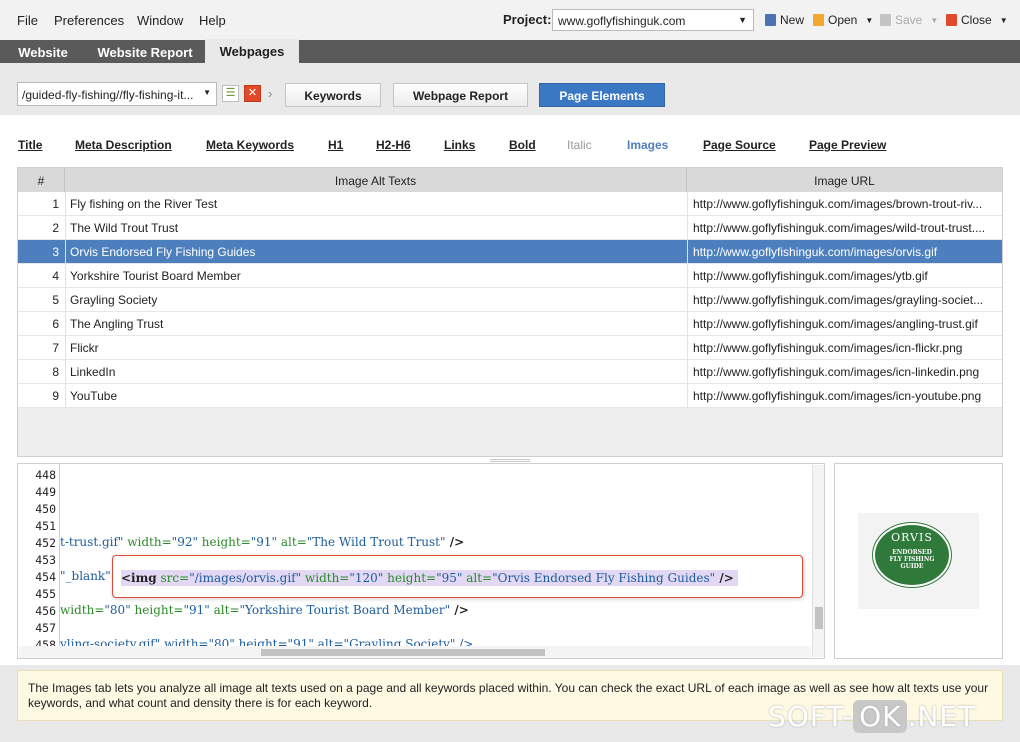 This screenshot has width=1020, height=742. What do you see at coordinates (510, 51) in the screenshot?
I see `main-tab-bar: Website Website Report Webpages` at bounding box center [510, 51].